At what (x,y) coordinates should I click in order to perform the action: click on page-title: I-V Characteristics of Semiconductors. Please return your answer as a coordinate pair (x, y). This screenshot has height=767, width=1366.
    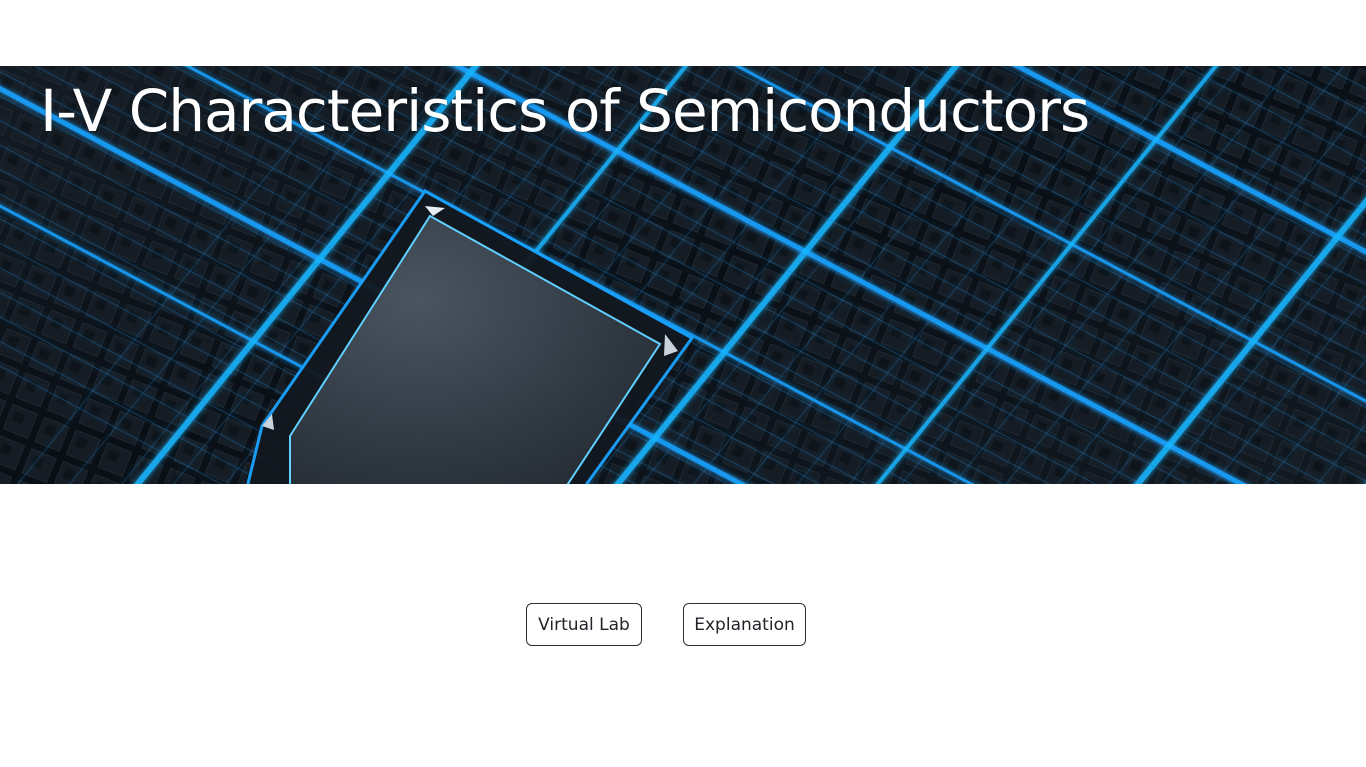
    Looking at the image, I should click on (565, 111).